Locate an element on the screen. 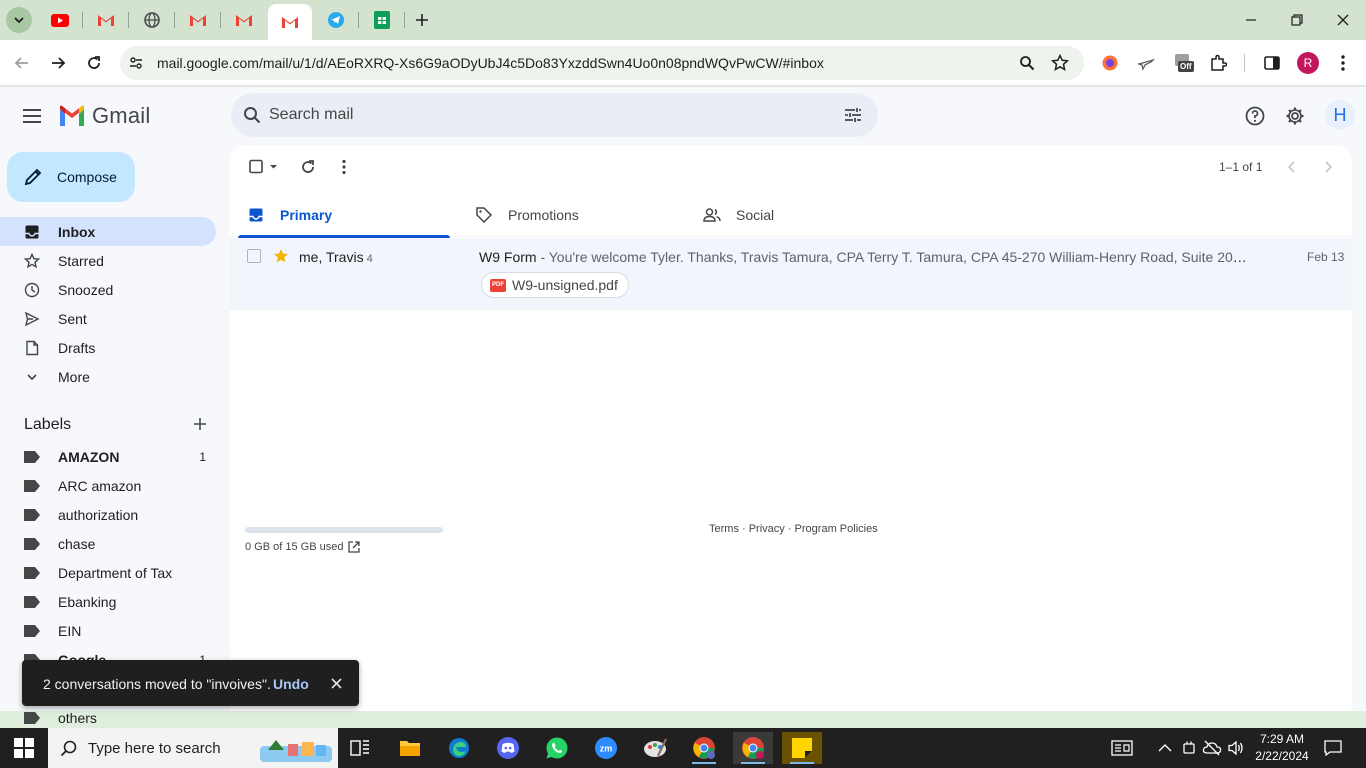 The image size is (1366, 768). create-label-button is located at coordinates (200, 424).